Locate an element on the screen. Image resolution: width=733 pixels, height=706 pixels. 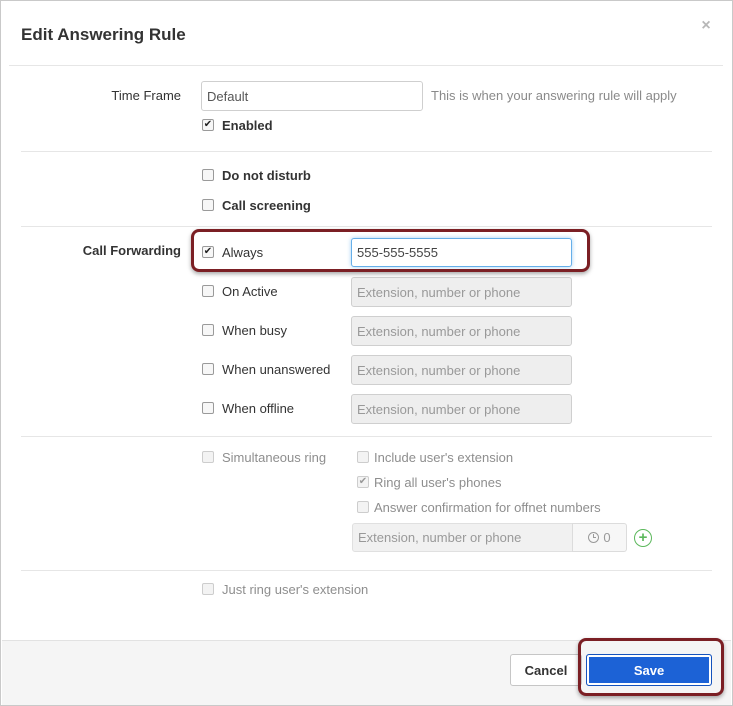
when-unanswered-label: When unanswered is located at coordinates (276, 369).